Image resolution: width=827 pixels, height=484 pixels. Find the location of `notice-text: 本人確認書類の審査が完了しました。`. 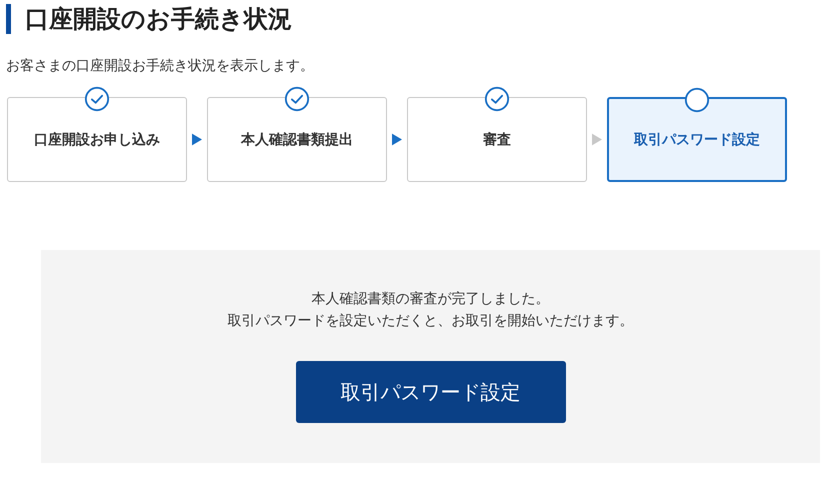

notice-text: 本人確認書類の審査が完了しました。 is located at coordinates (431, 299).